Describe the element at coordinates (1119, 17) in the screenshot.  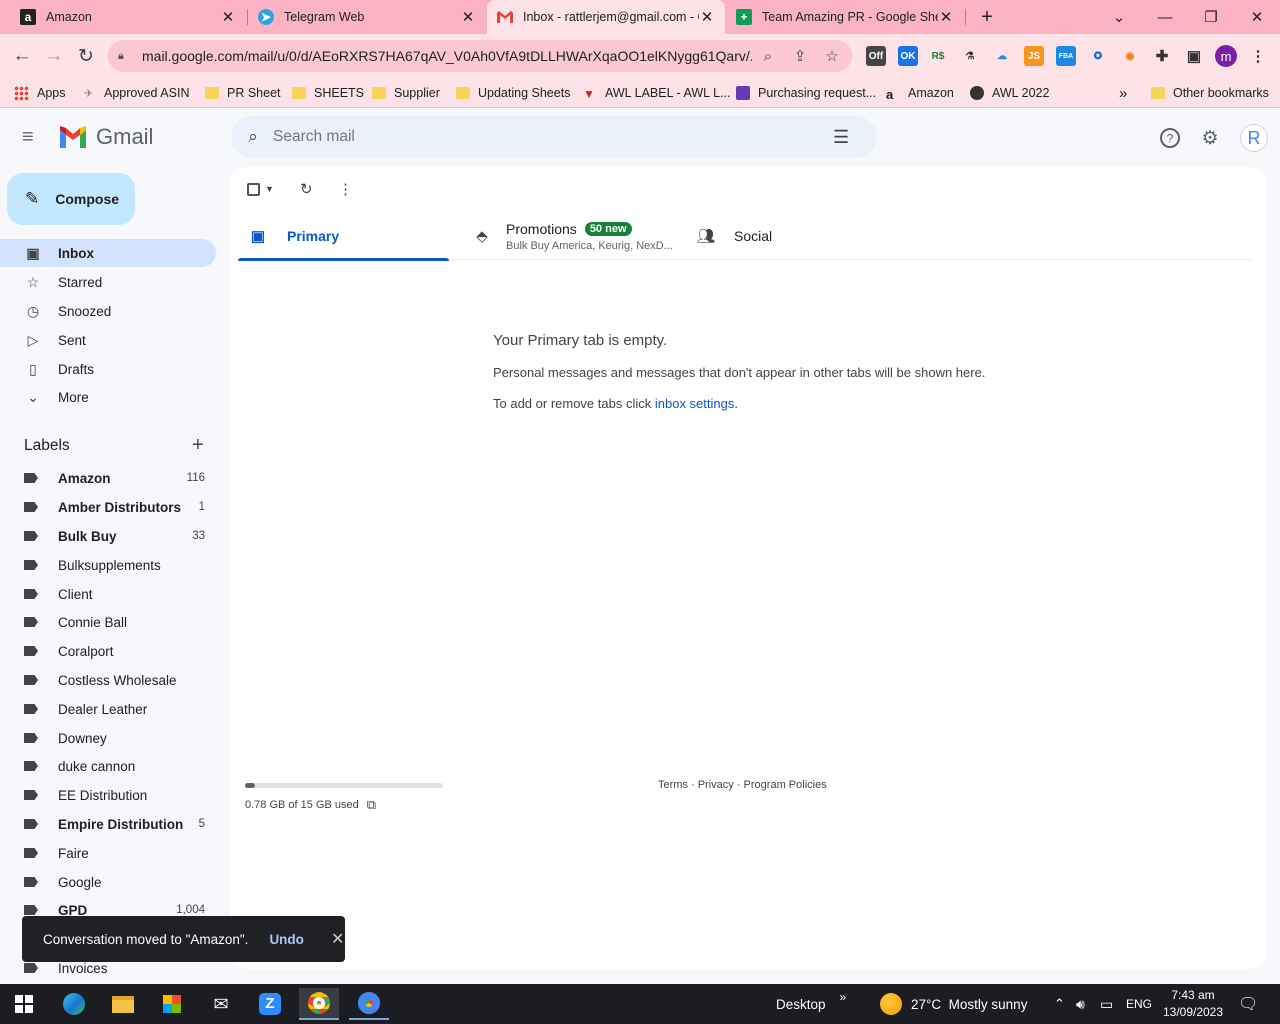
I see `tab-search-icon: ⌄` at that location.